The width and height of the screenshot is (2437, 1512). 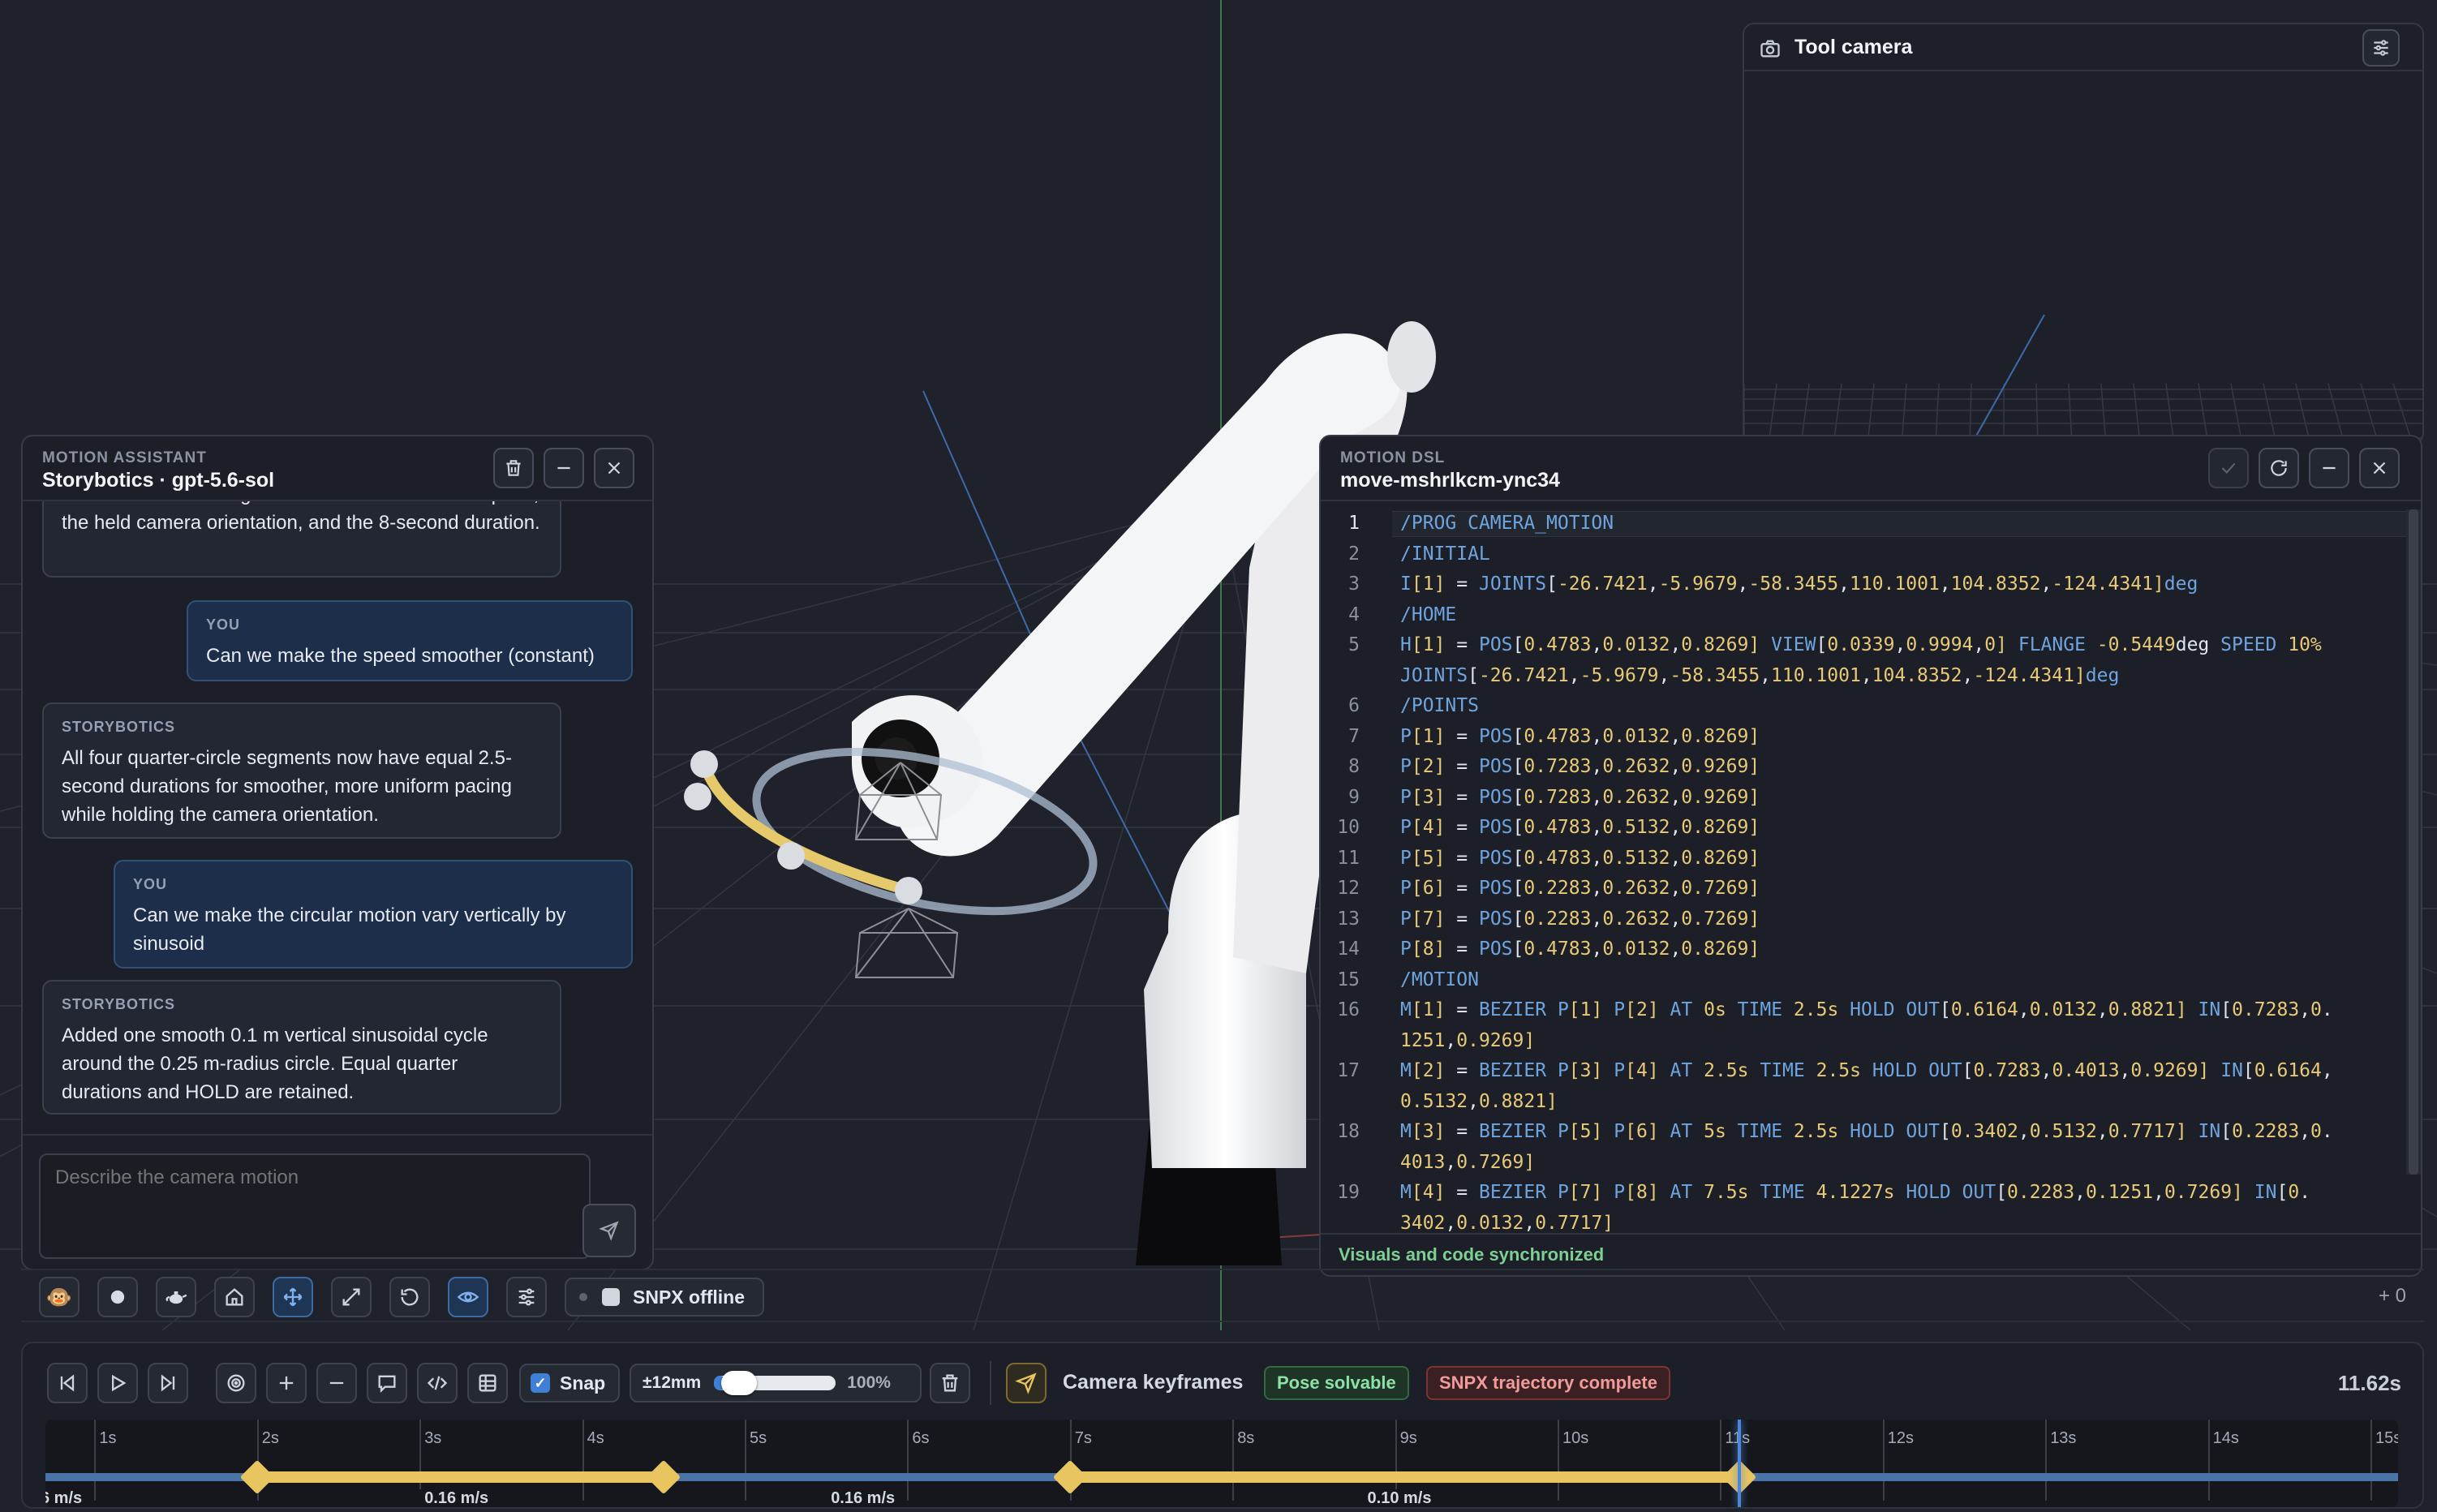 I want to click on code-line: /POINTS, so click(x=1439, y=705).